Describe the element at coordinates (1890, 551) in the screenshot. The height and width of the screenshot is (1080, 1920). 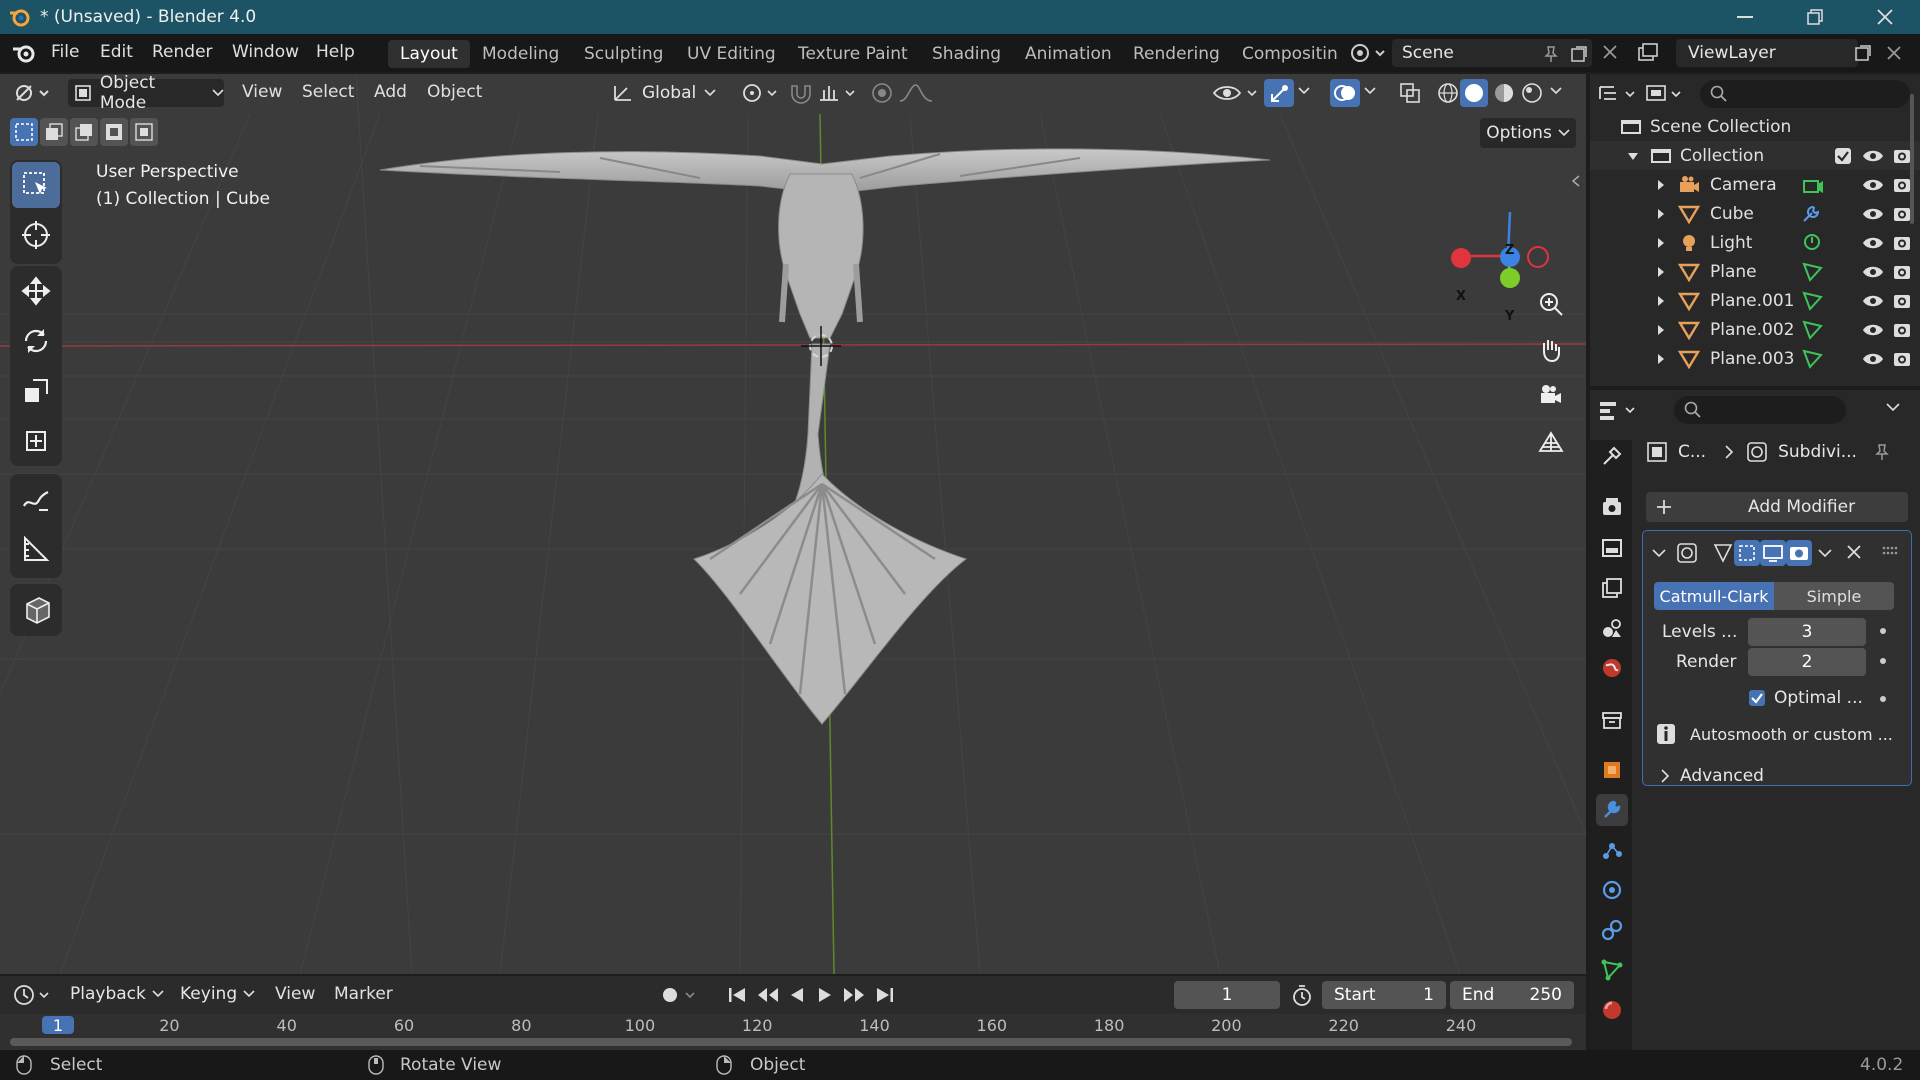
I see `drag-handle-icon` at that location.